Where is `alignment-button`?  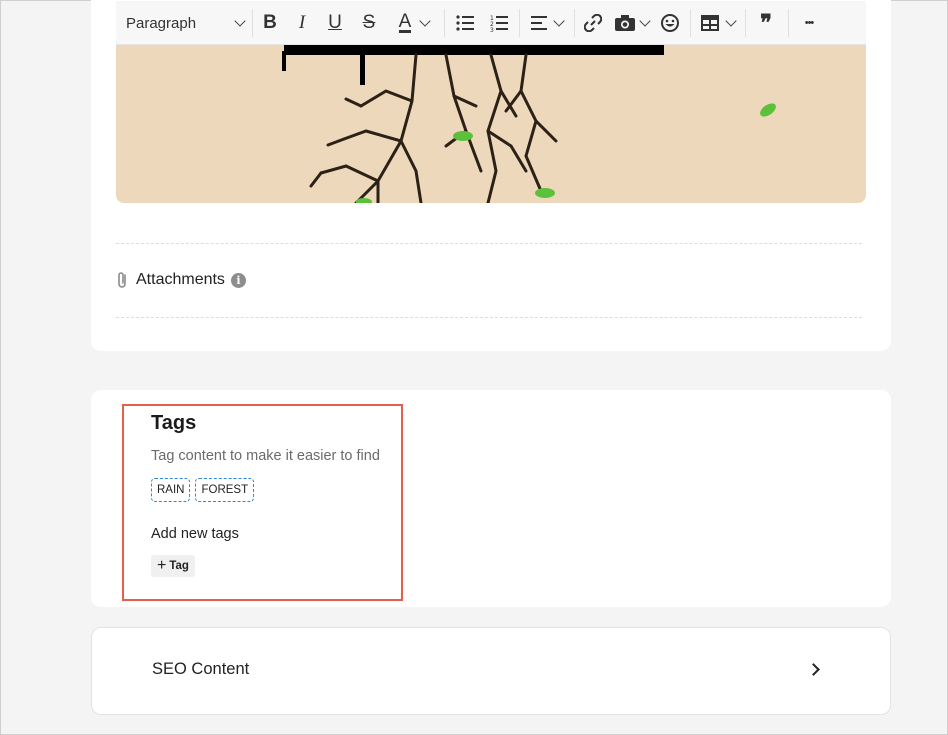 alignment-button is located at coordinates (547, 23).